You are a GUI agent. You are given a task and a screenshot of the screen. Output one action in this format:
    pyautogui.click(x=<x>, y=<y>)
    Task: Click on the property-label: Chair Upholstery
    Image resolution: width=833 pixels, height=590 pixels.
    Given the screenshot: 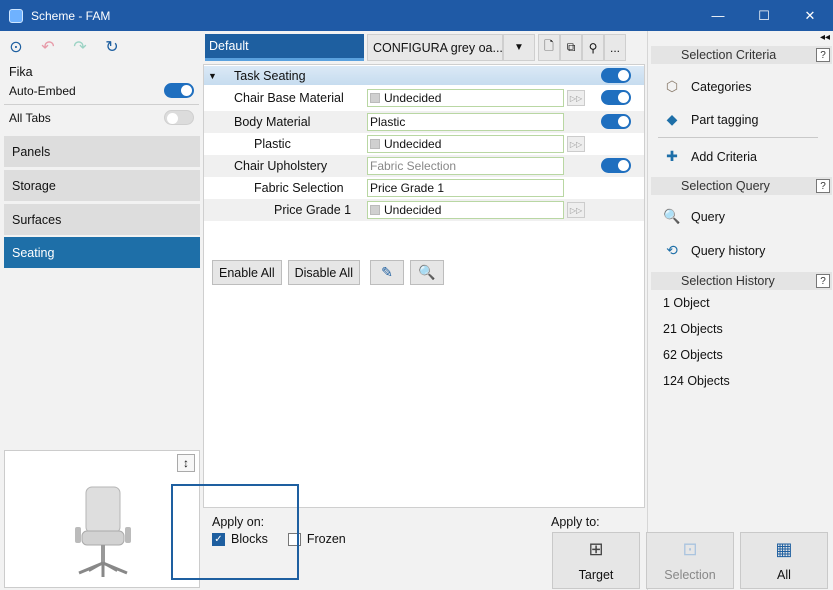 What is the action you would take?
    pyautogui.click(x=281, y=166)
    